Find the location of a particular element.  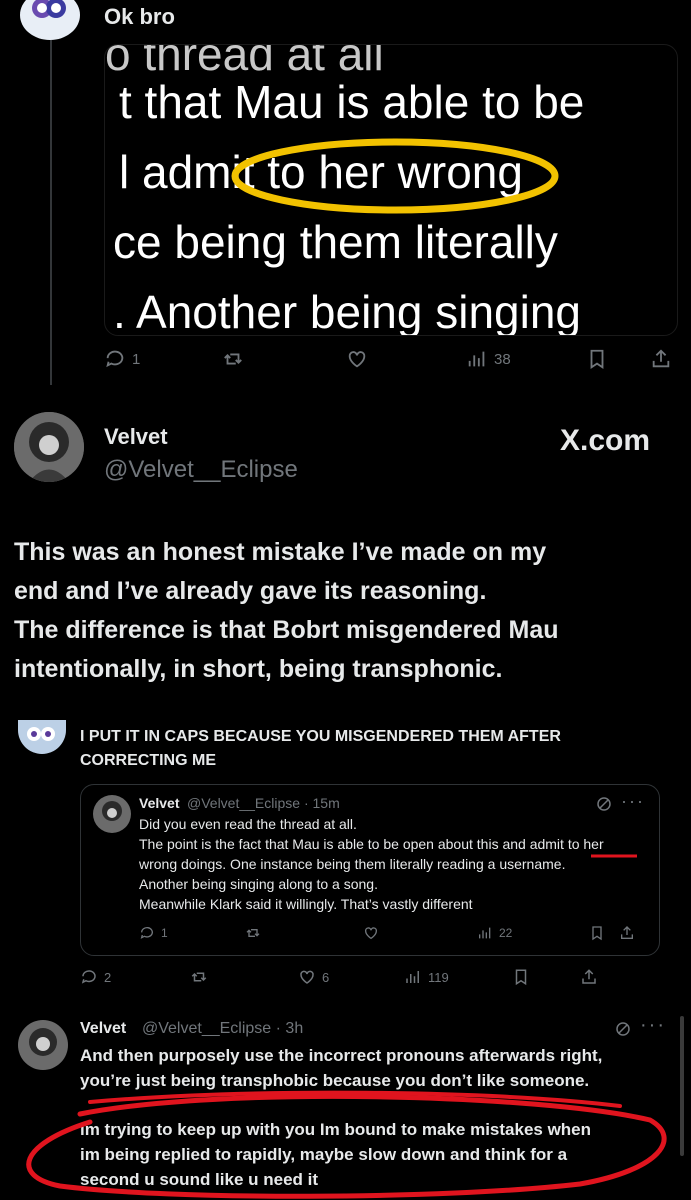

reply-button: 2 is located at coordinates (95, 977).